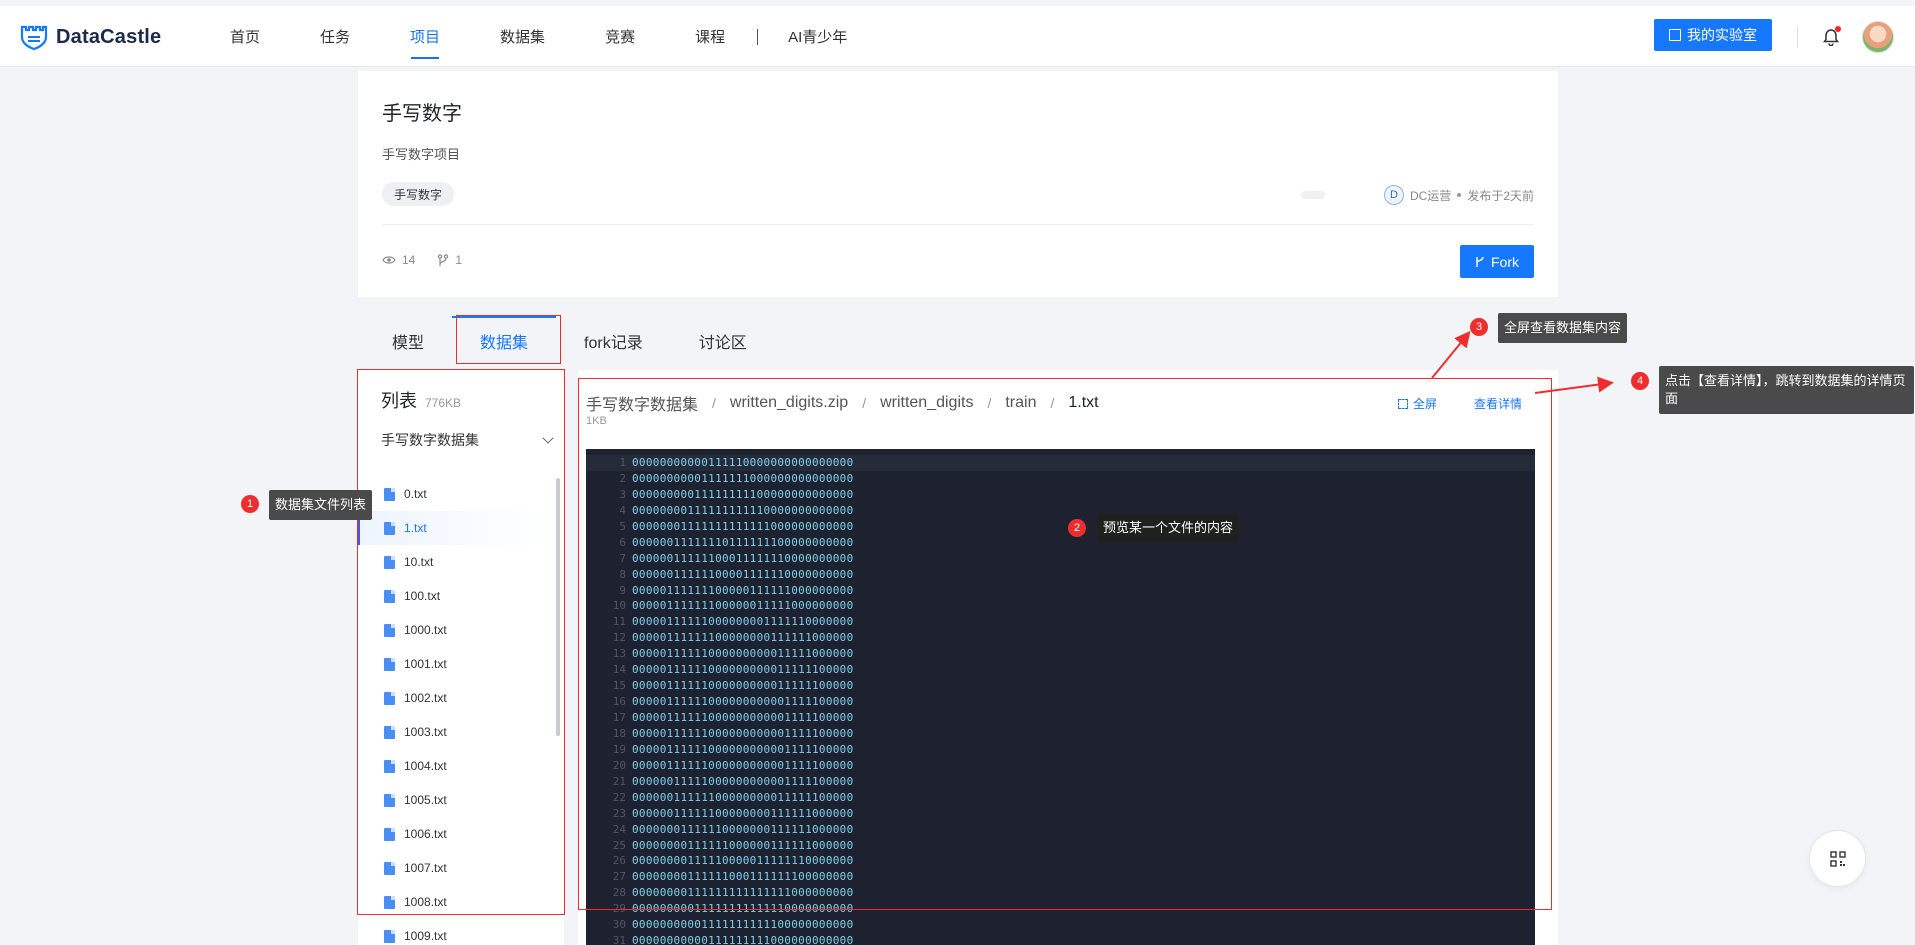  I want to click on file-list-item: 1003.txt, so click(456, 732).